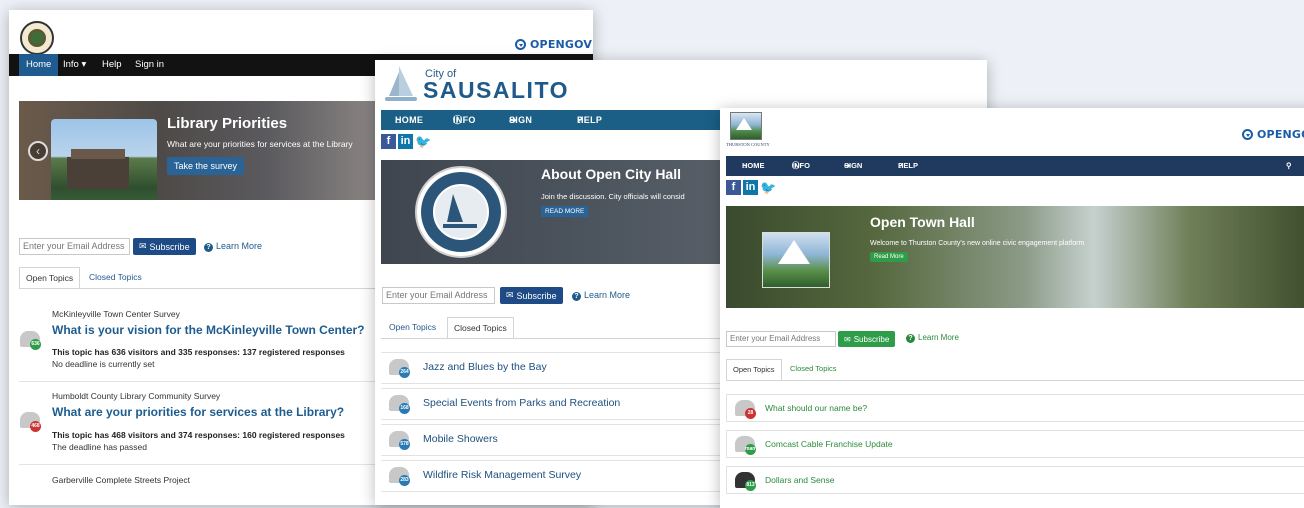  What do you see at coordinates (485, 367) in the screenshot?
I see `topic-title-link: Jazz and Blues by the Bay` at bounding box center [485, 367].